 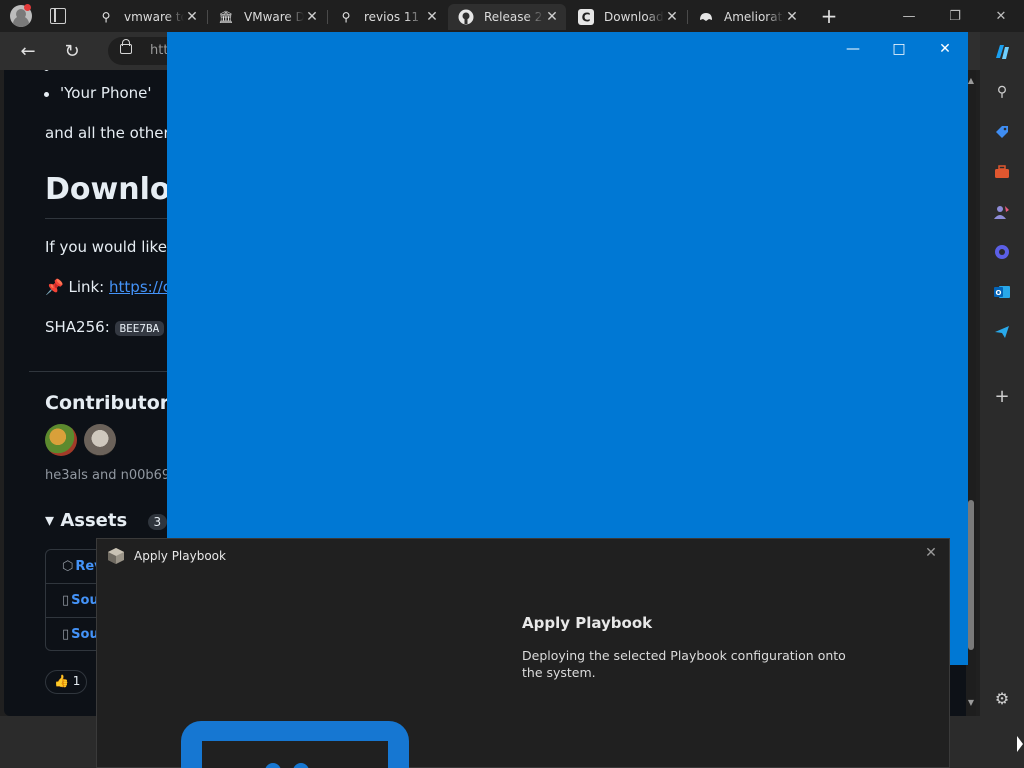 I want to click on sha-code: BEE7BA, so click(x=139, y=328).